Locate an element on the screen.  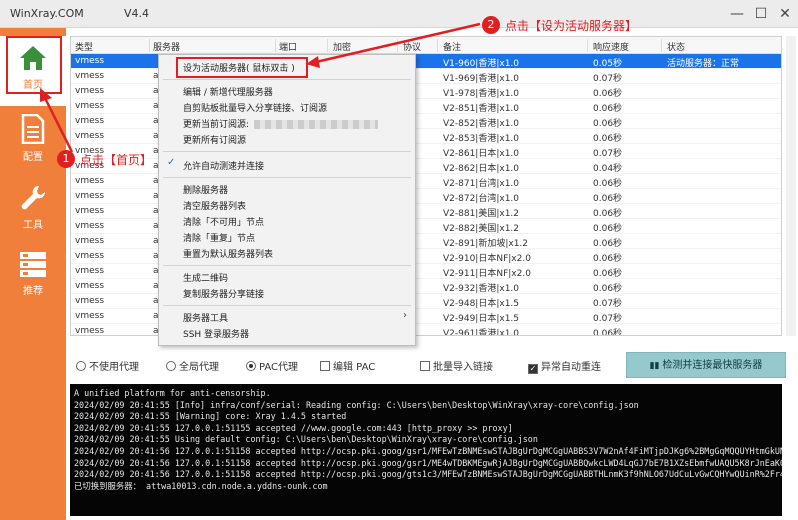
menu-item-clear-unavailable: 清除「不可用」节点 is located at coordinates (223, 221).